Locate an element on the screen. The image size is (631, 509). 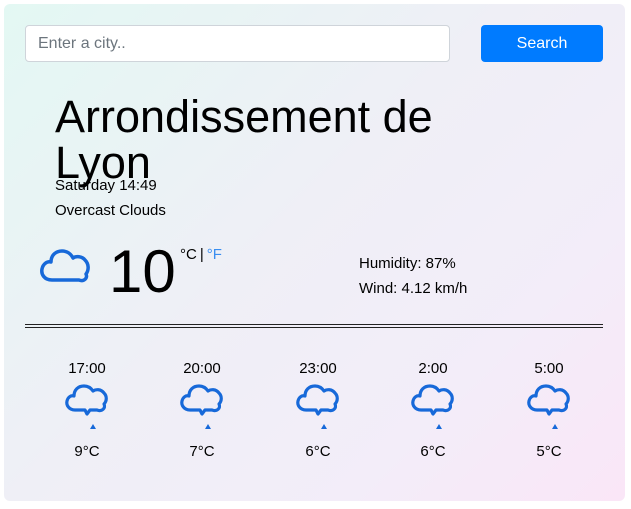
forecast-item: 2:00 6°C is located at coordinates (433, 413).